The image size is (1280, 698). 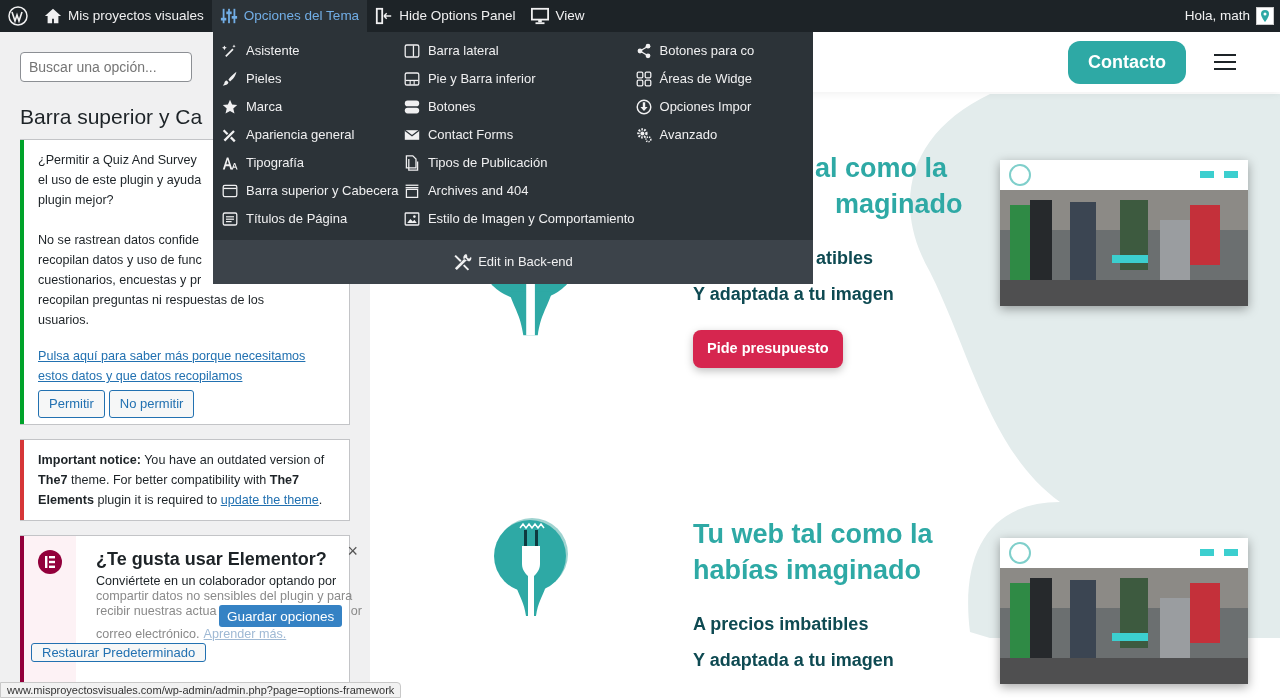 I want to click on menu-item: Áreas de Widge, so click(x=694, y=79).